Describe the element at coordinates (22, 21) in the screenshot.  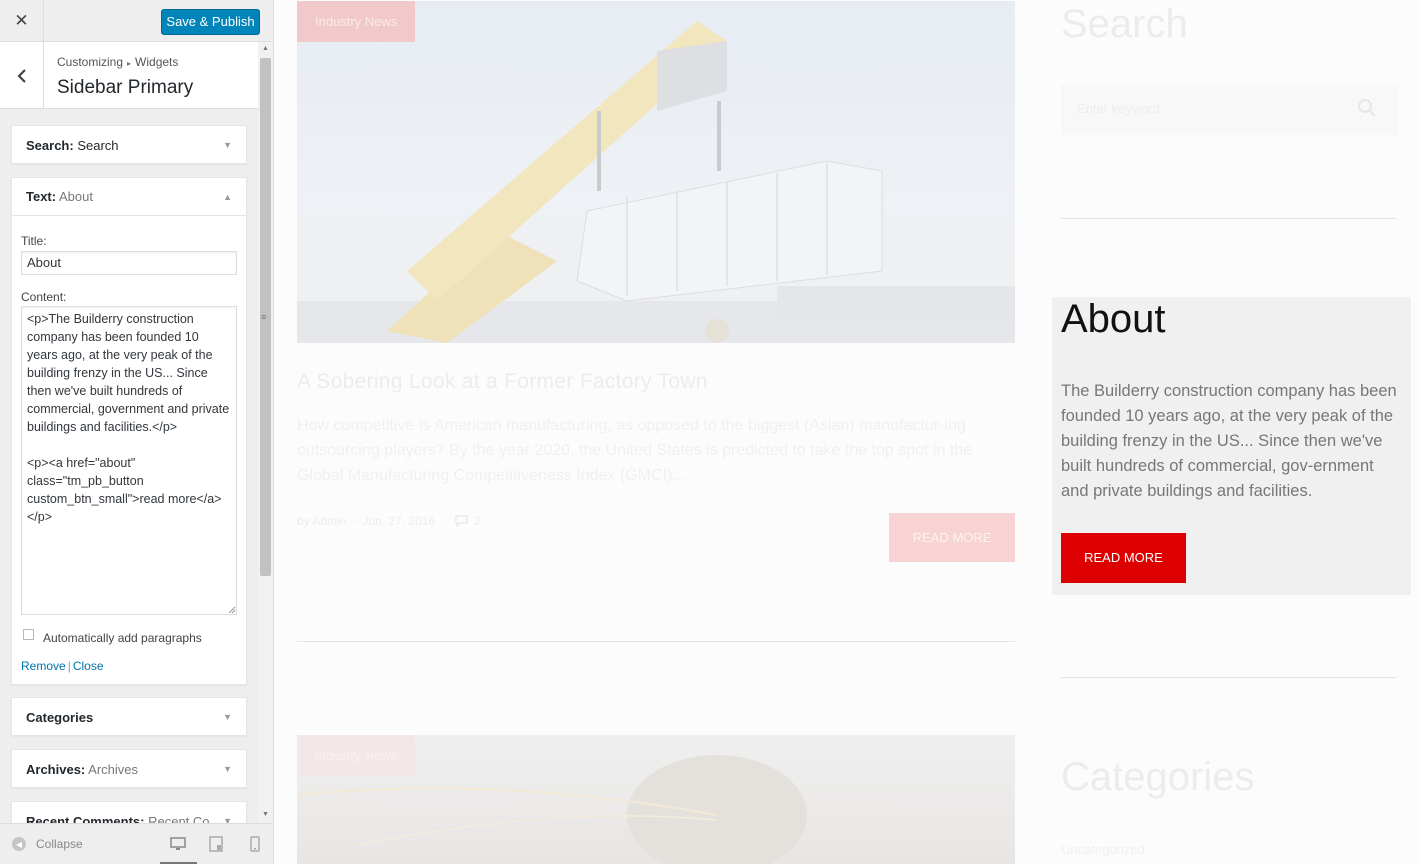
I see `close-icon: ✕` at that location.